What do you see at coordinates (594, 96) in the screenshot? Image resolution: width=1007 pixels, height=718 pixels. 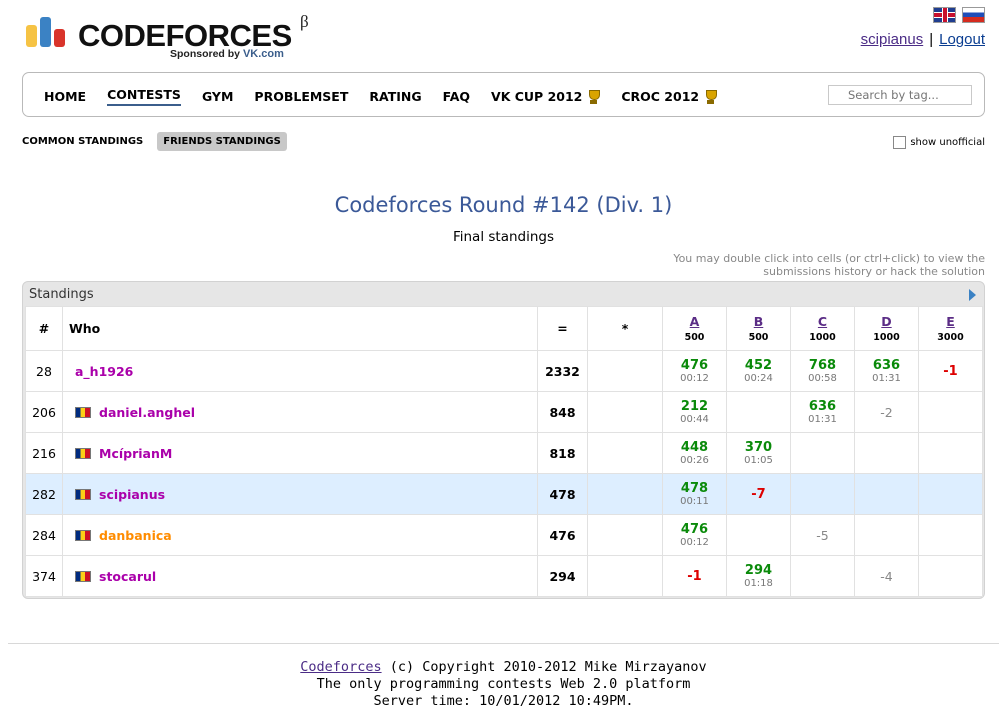 I see `trophy-icon` at bounding box center [594, 96].